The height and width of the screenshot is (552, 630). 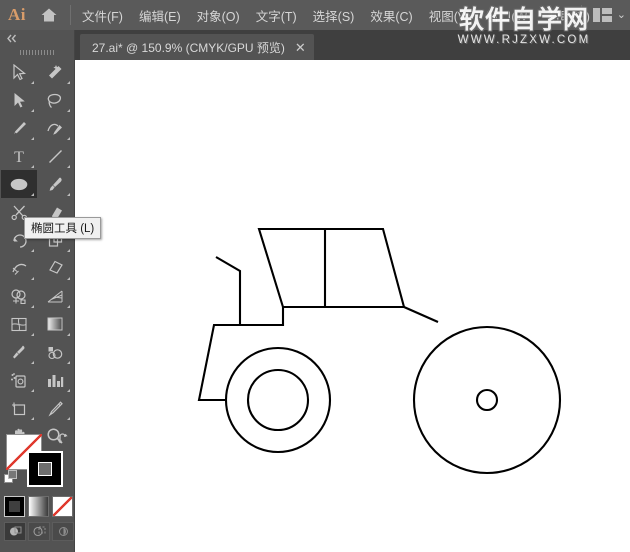 I want to click on slice-tool, so click(x=55, y=408).